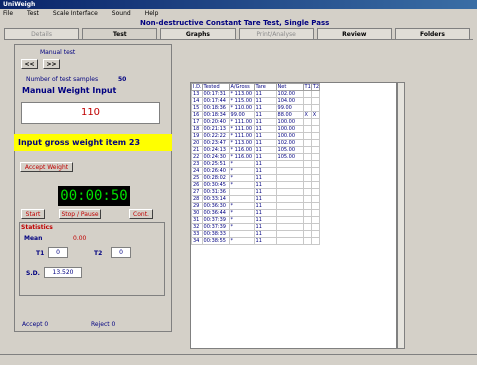 This screenshot has width=477, height=365. What do you see at coordinates (197, 101) in the screenshot?
I see `table-cell: 14` at bounding box center [197, 101].